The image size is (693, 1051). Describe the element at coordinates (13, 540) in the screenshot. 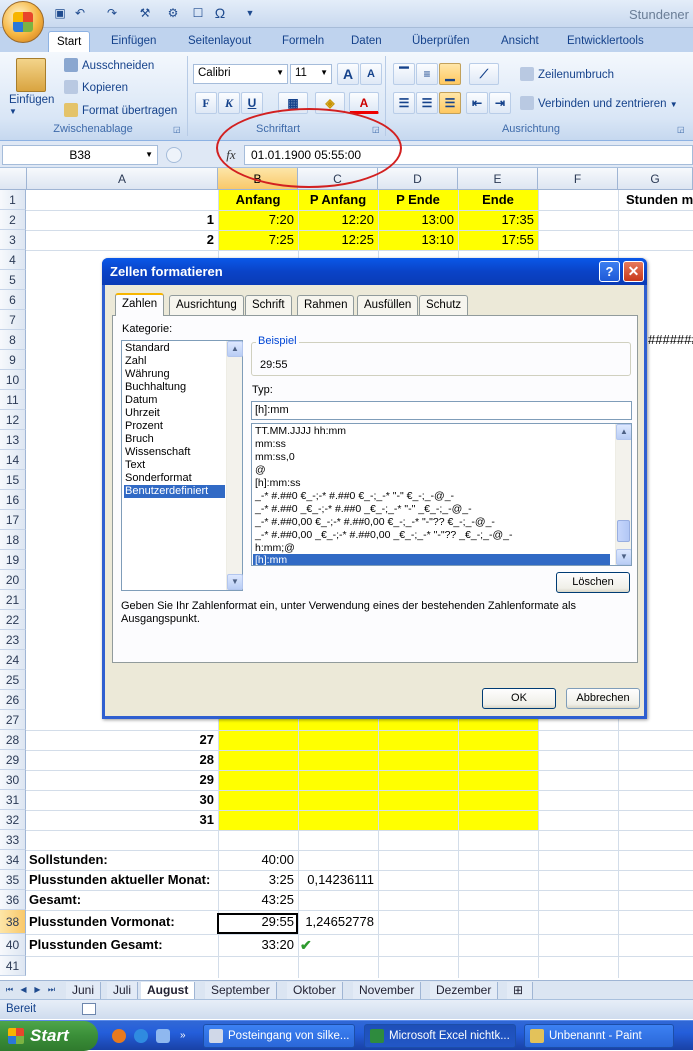

I see `row-header: 18` at that location.